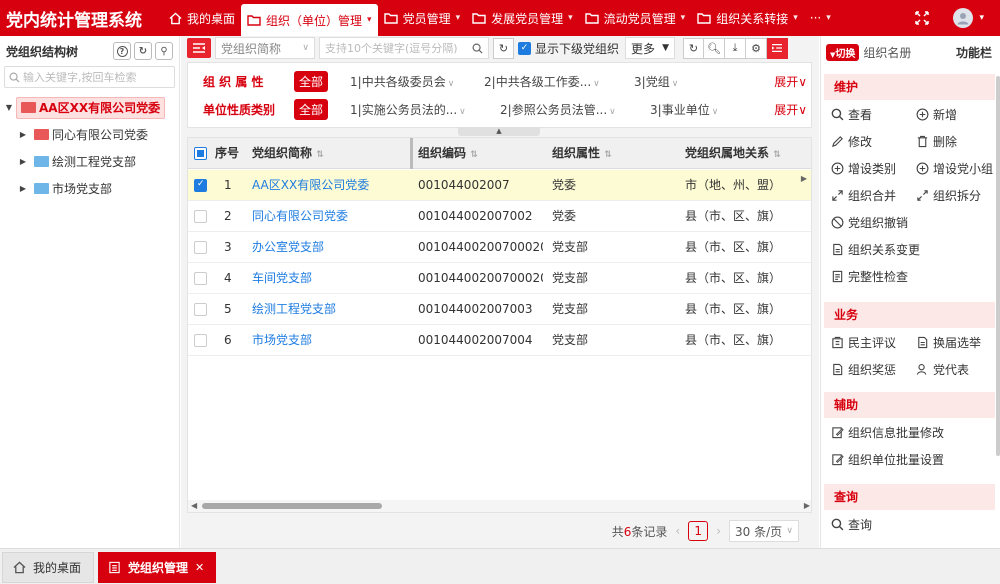  Describe the element at coordinates (89, 188) in the screenshot. I see `tree-node: ▶ 市场党支部` at that location.